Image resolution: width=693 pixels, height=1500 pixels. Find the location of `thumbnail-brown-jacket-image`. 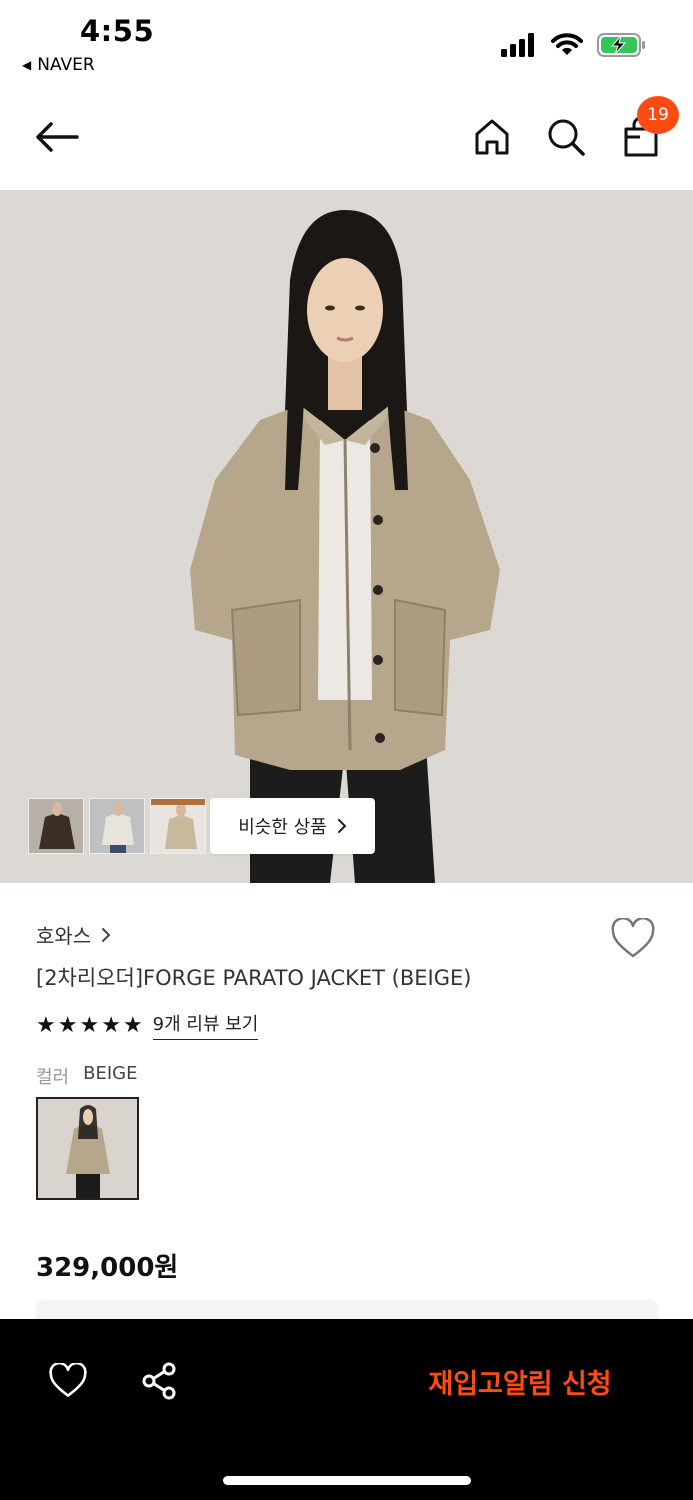

thumbnail-brown-jacket-image is located at coordinates (56, 826).